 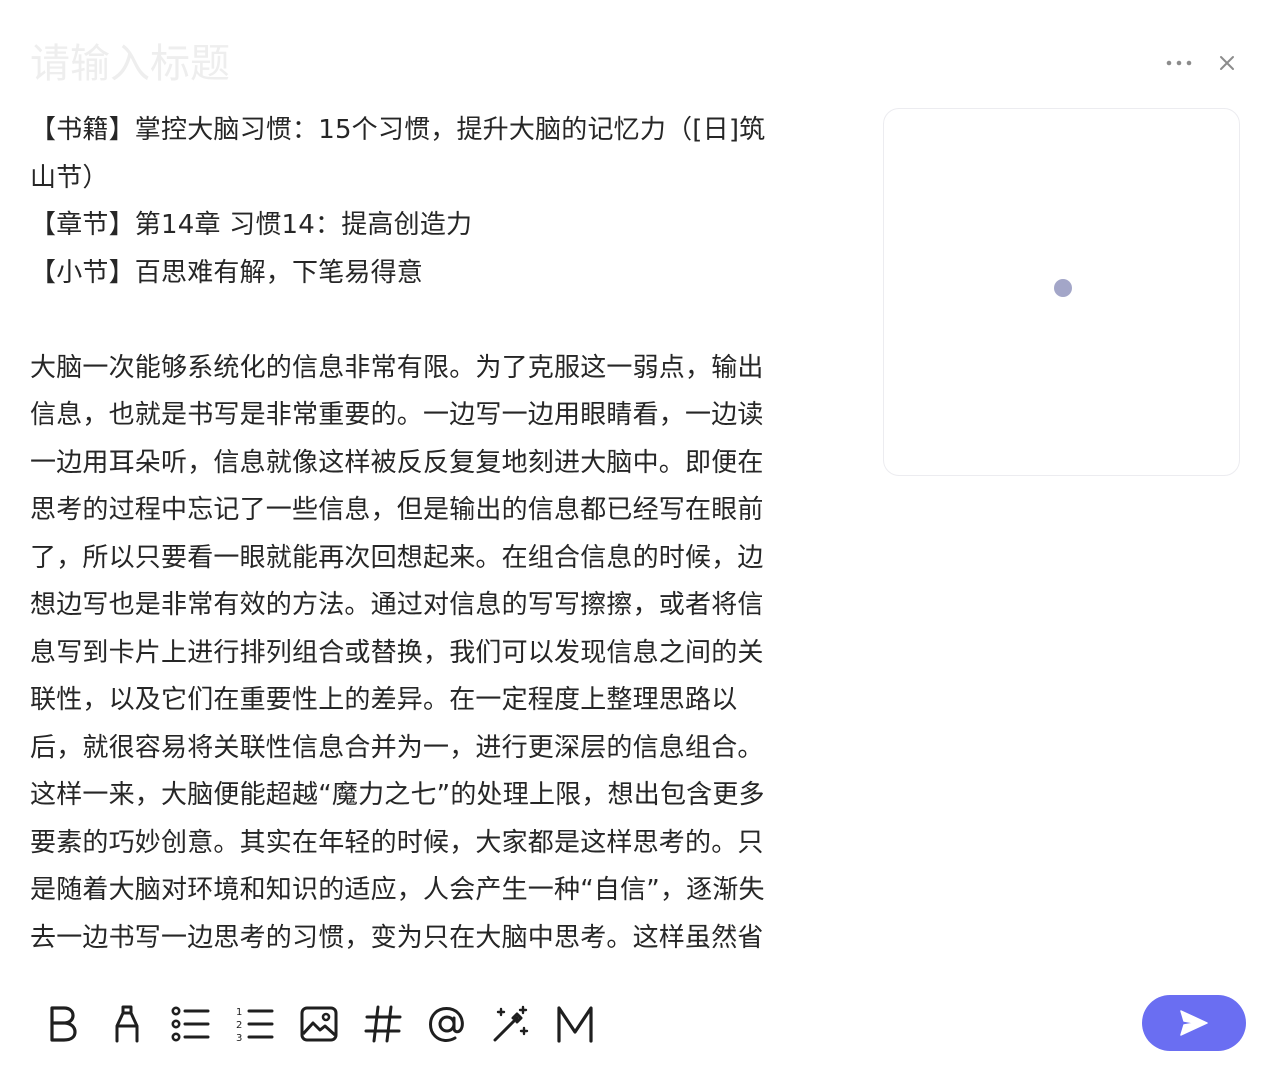 What do you see at coordinates (383, 1024) in the screenshot?
I see `hashtag-icon` at bounding box center [383, 1024].